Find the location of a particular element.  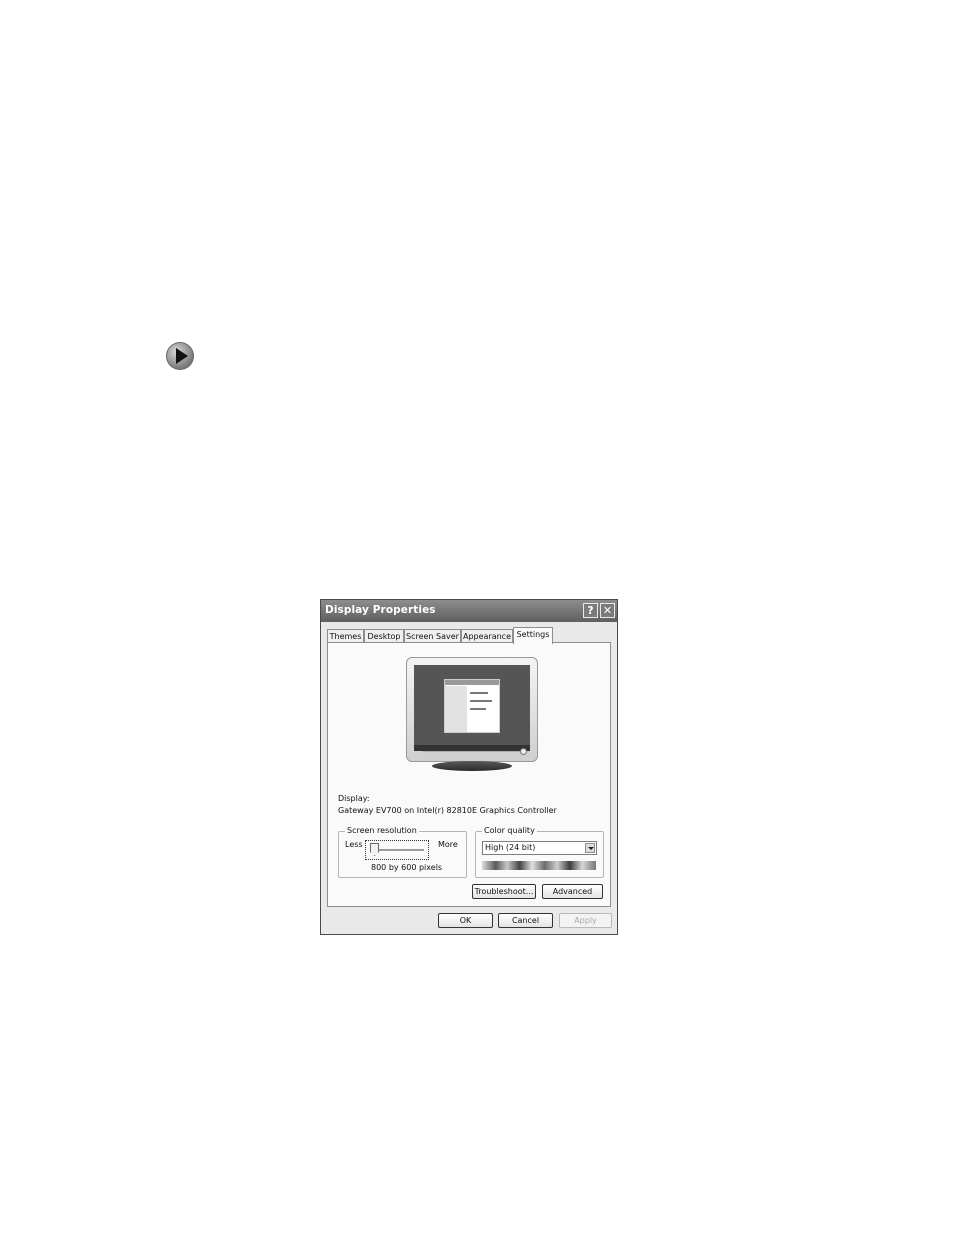

dialog-title: Display Properties is located at coordinates (380, 610).